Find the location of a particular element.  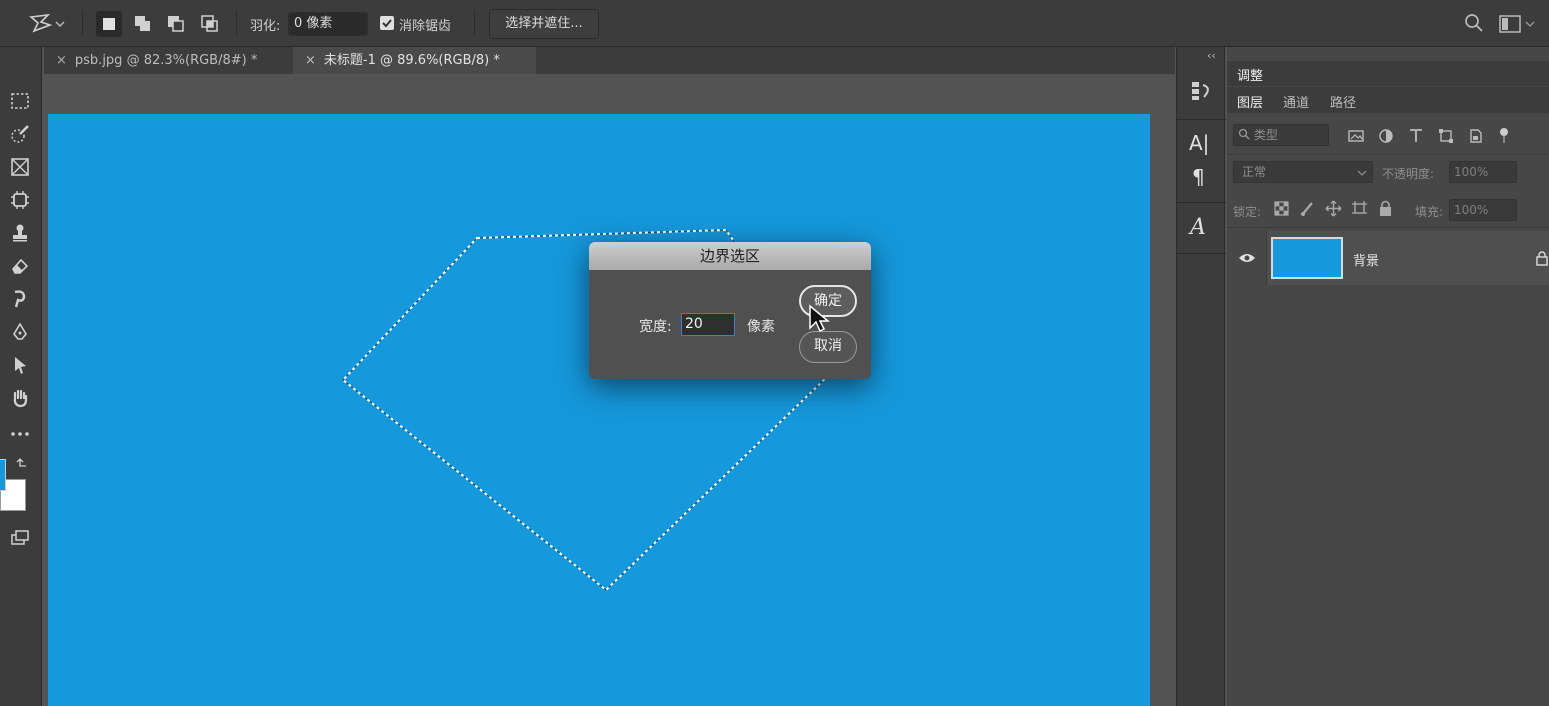

workspace-button is located at coordinates (1518, 26).